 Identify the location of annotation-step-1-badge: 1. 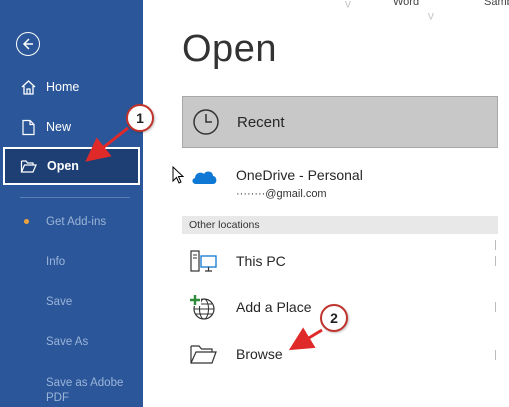
(140, 118).